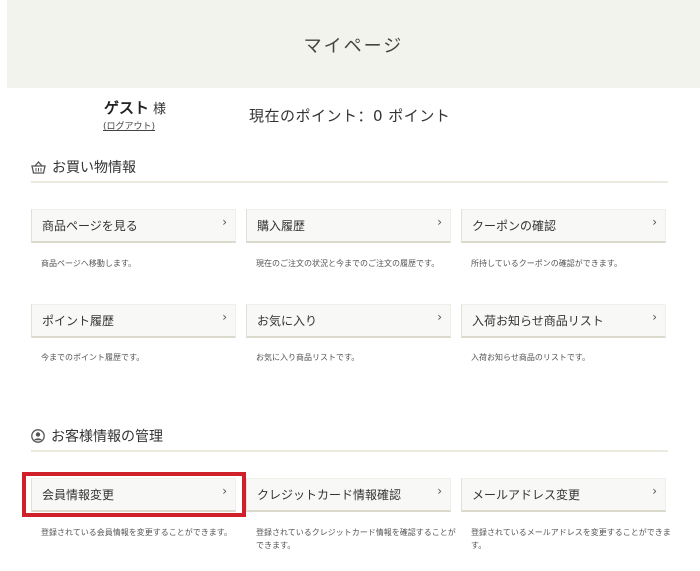  I want to click on card-label: クーポンの確認, so click(514, 226).